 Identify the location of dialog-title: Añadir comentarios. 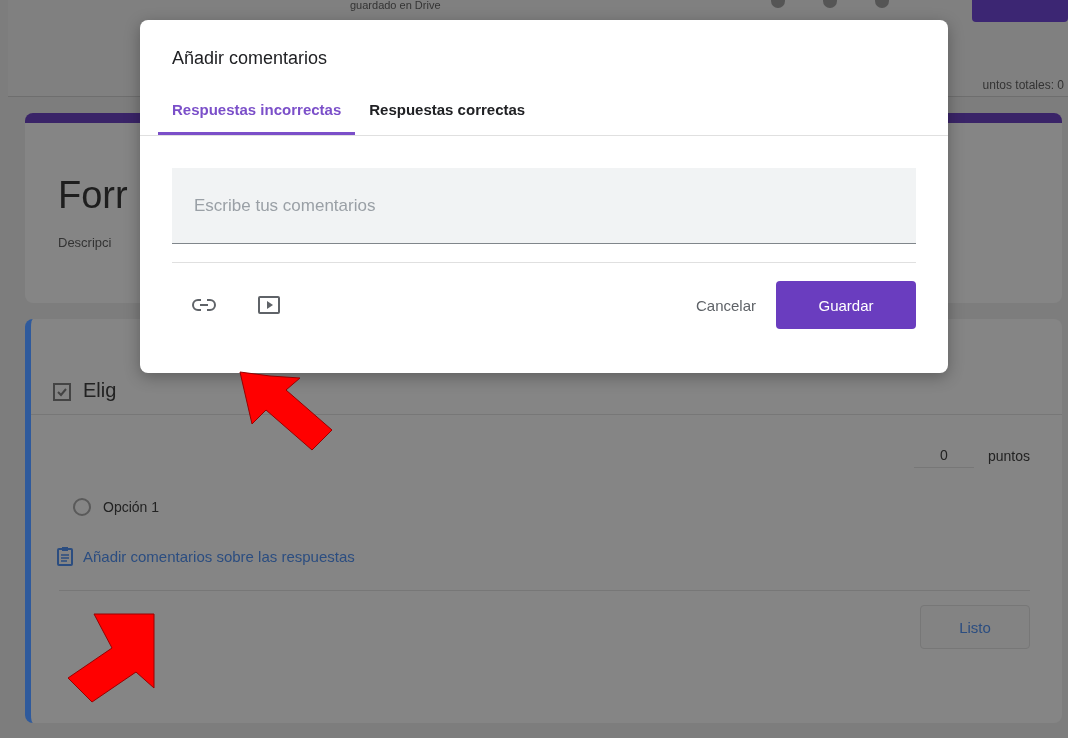
(250, 58).